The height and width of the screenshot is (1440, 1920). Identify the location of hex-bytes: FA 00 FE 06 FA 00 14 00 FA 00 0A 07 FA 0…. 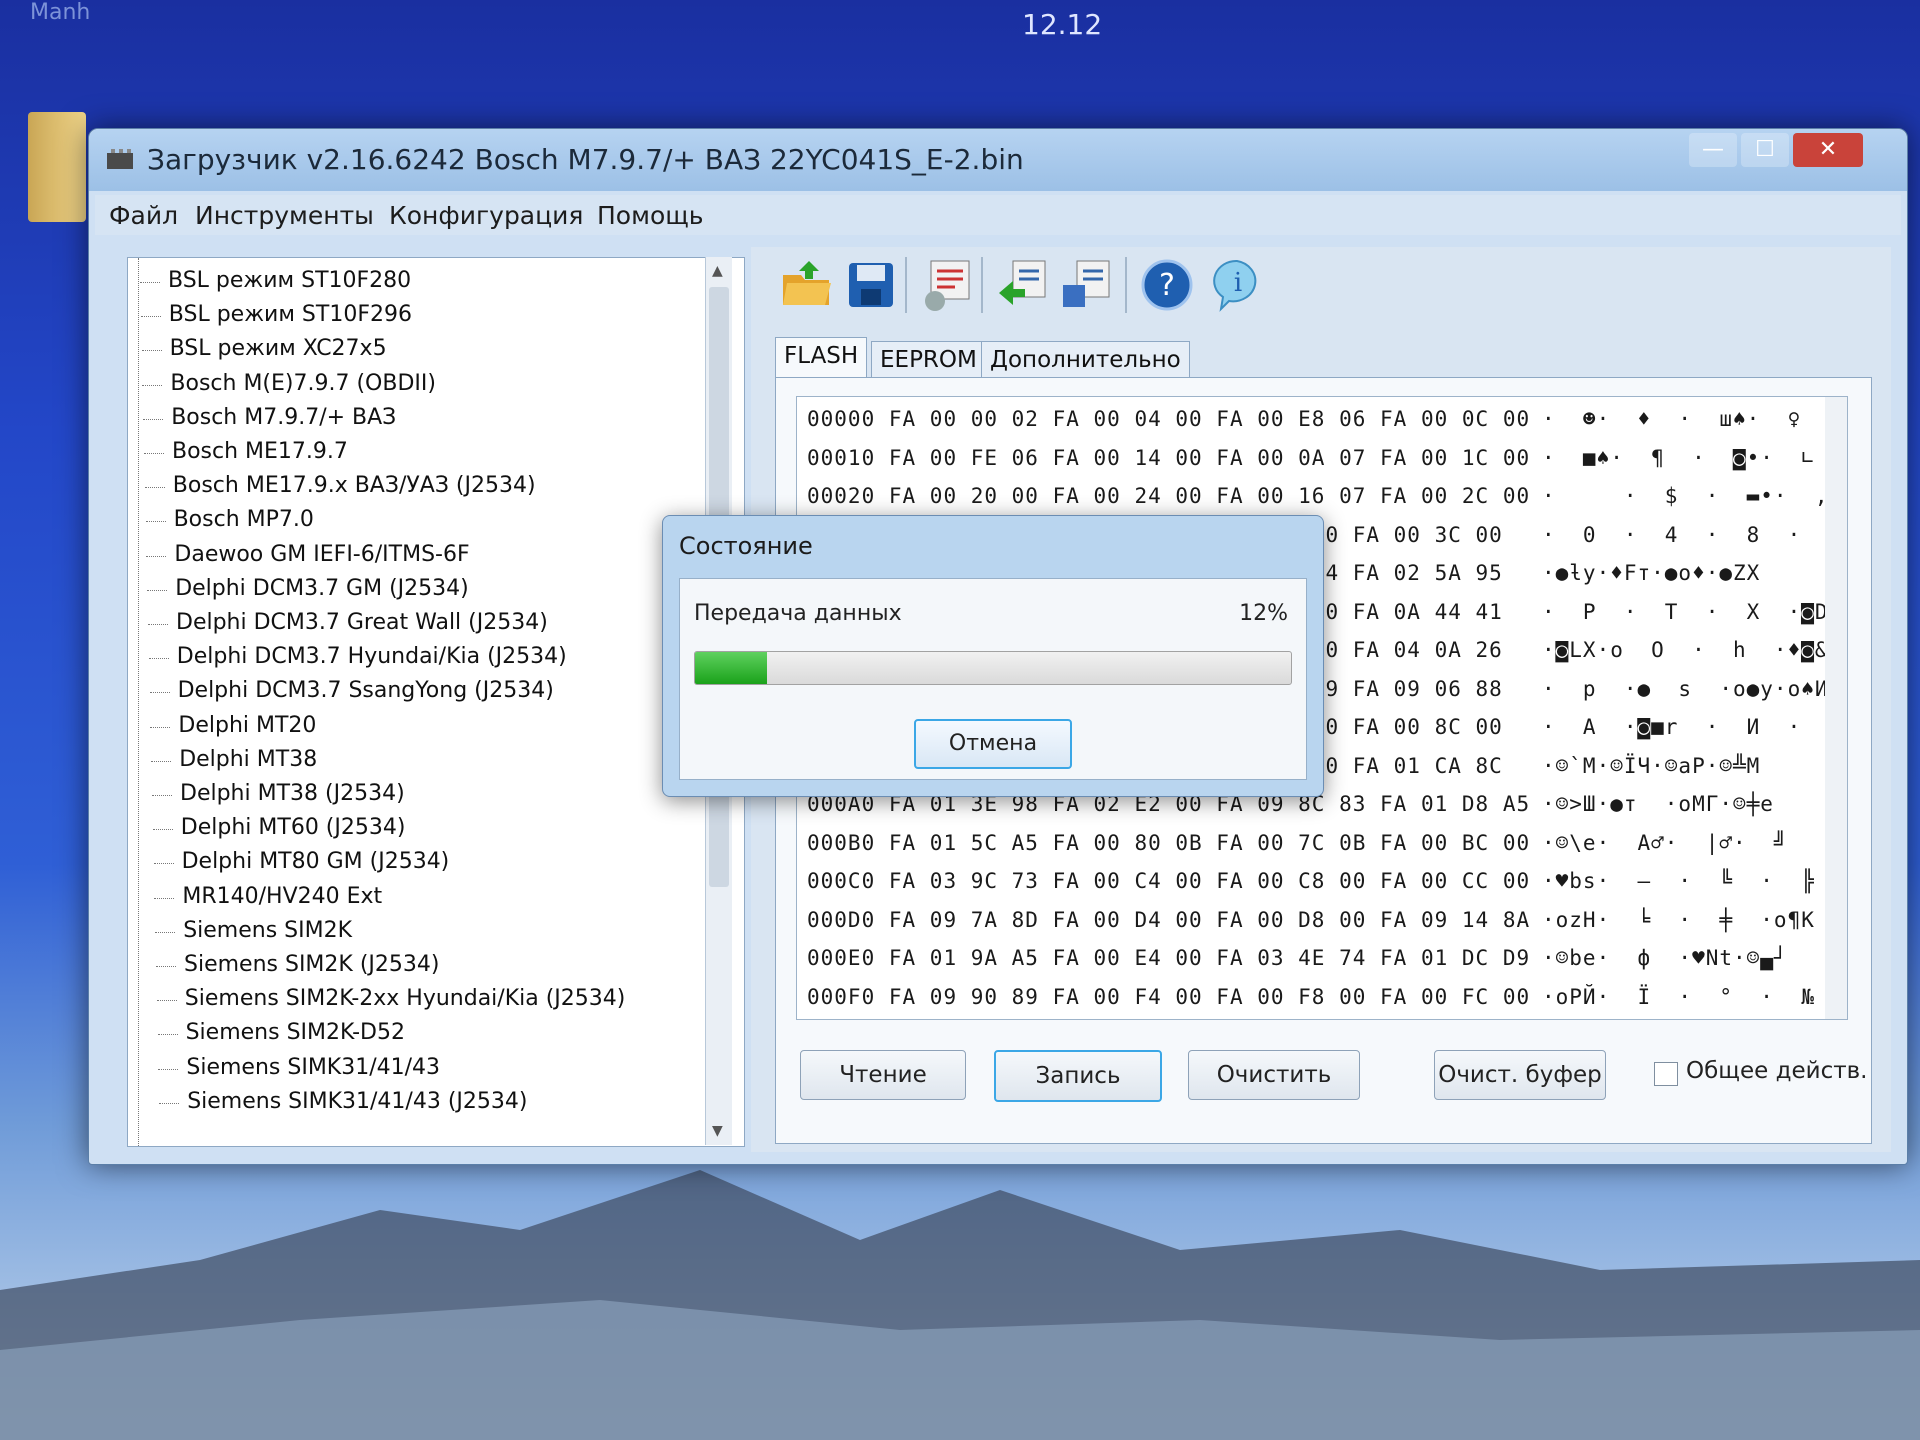
(1209, 457).